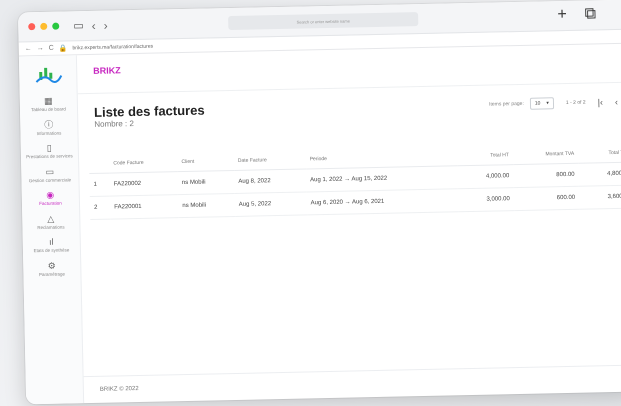 The width and height of the screenshot is (621, 406). I want to click on column-header-montant-tva: Montant TVA, so click(545, 154).